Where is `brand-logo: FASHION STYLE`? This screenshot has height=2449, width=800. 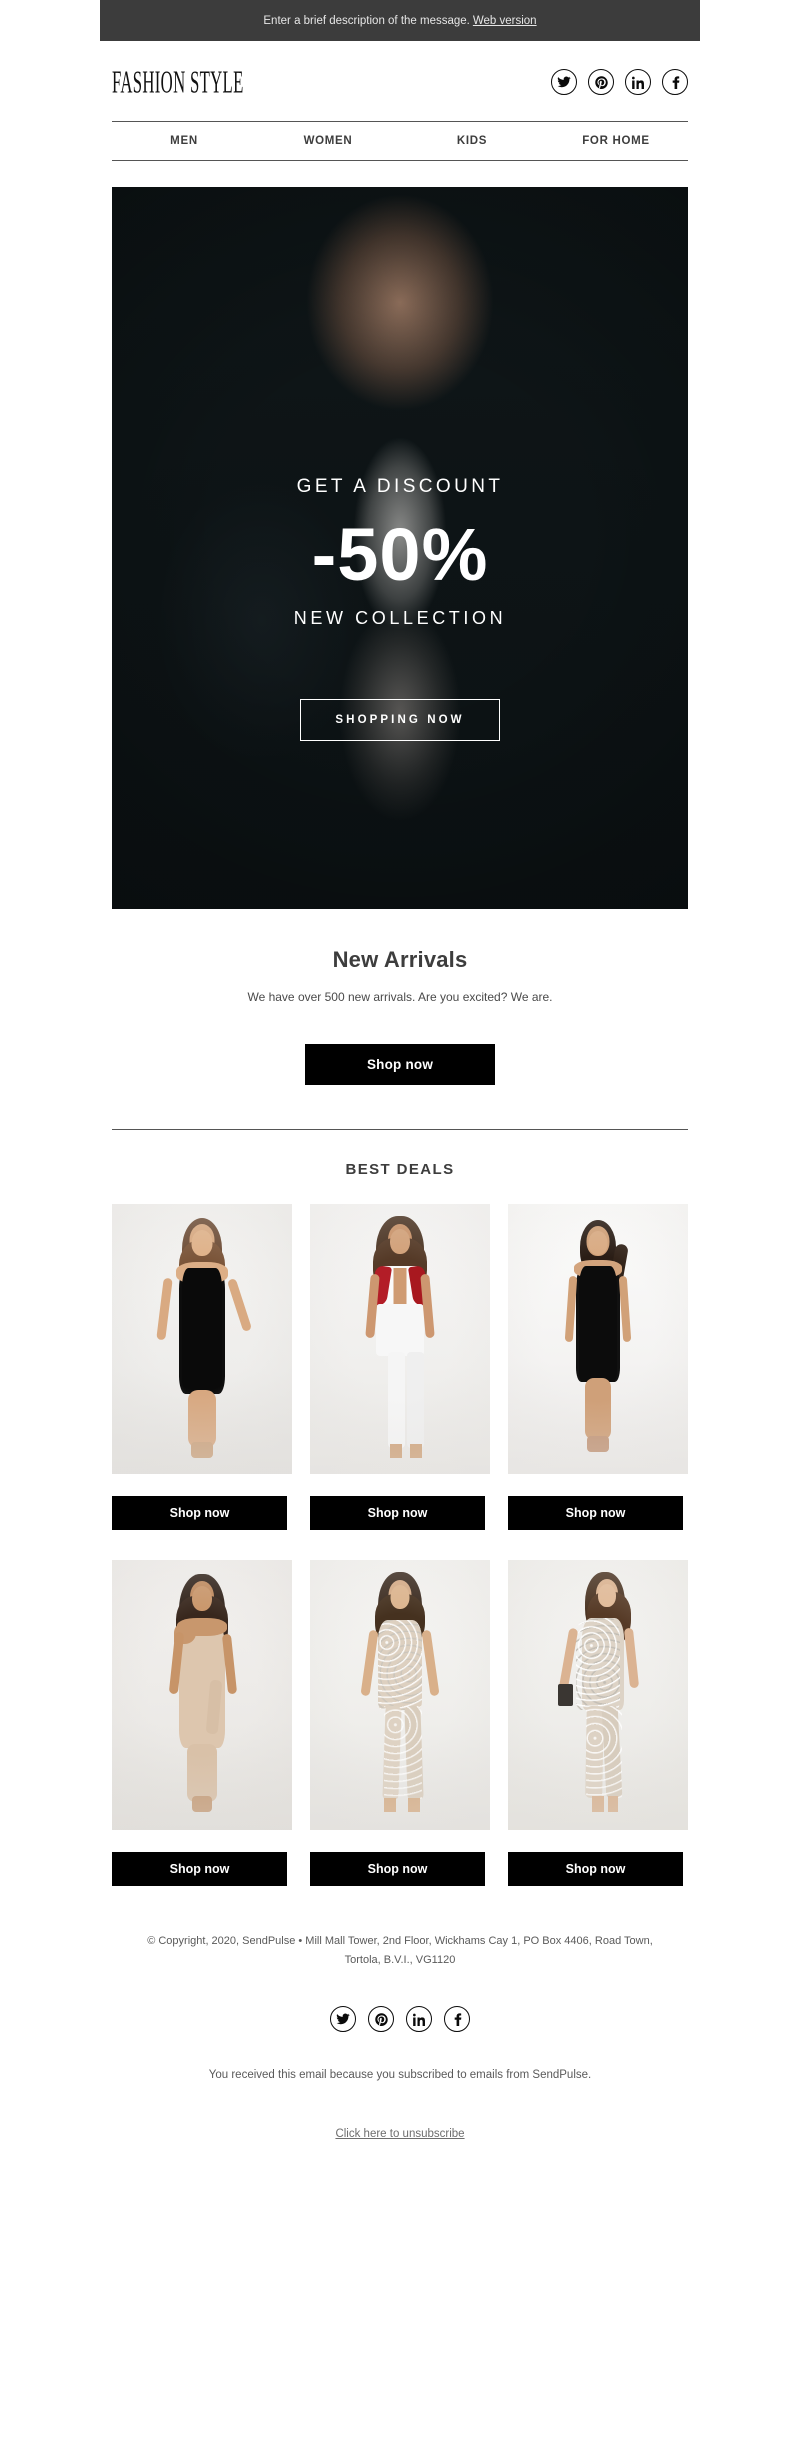 brand-logo: FASHION STYLE is located at coordinates (178, 82).